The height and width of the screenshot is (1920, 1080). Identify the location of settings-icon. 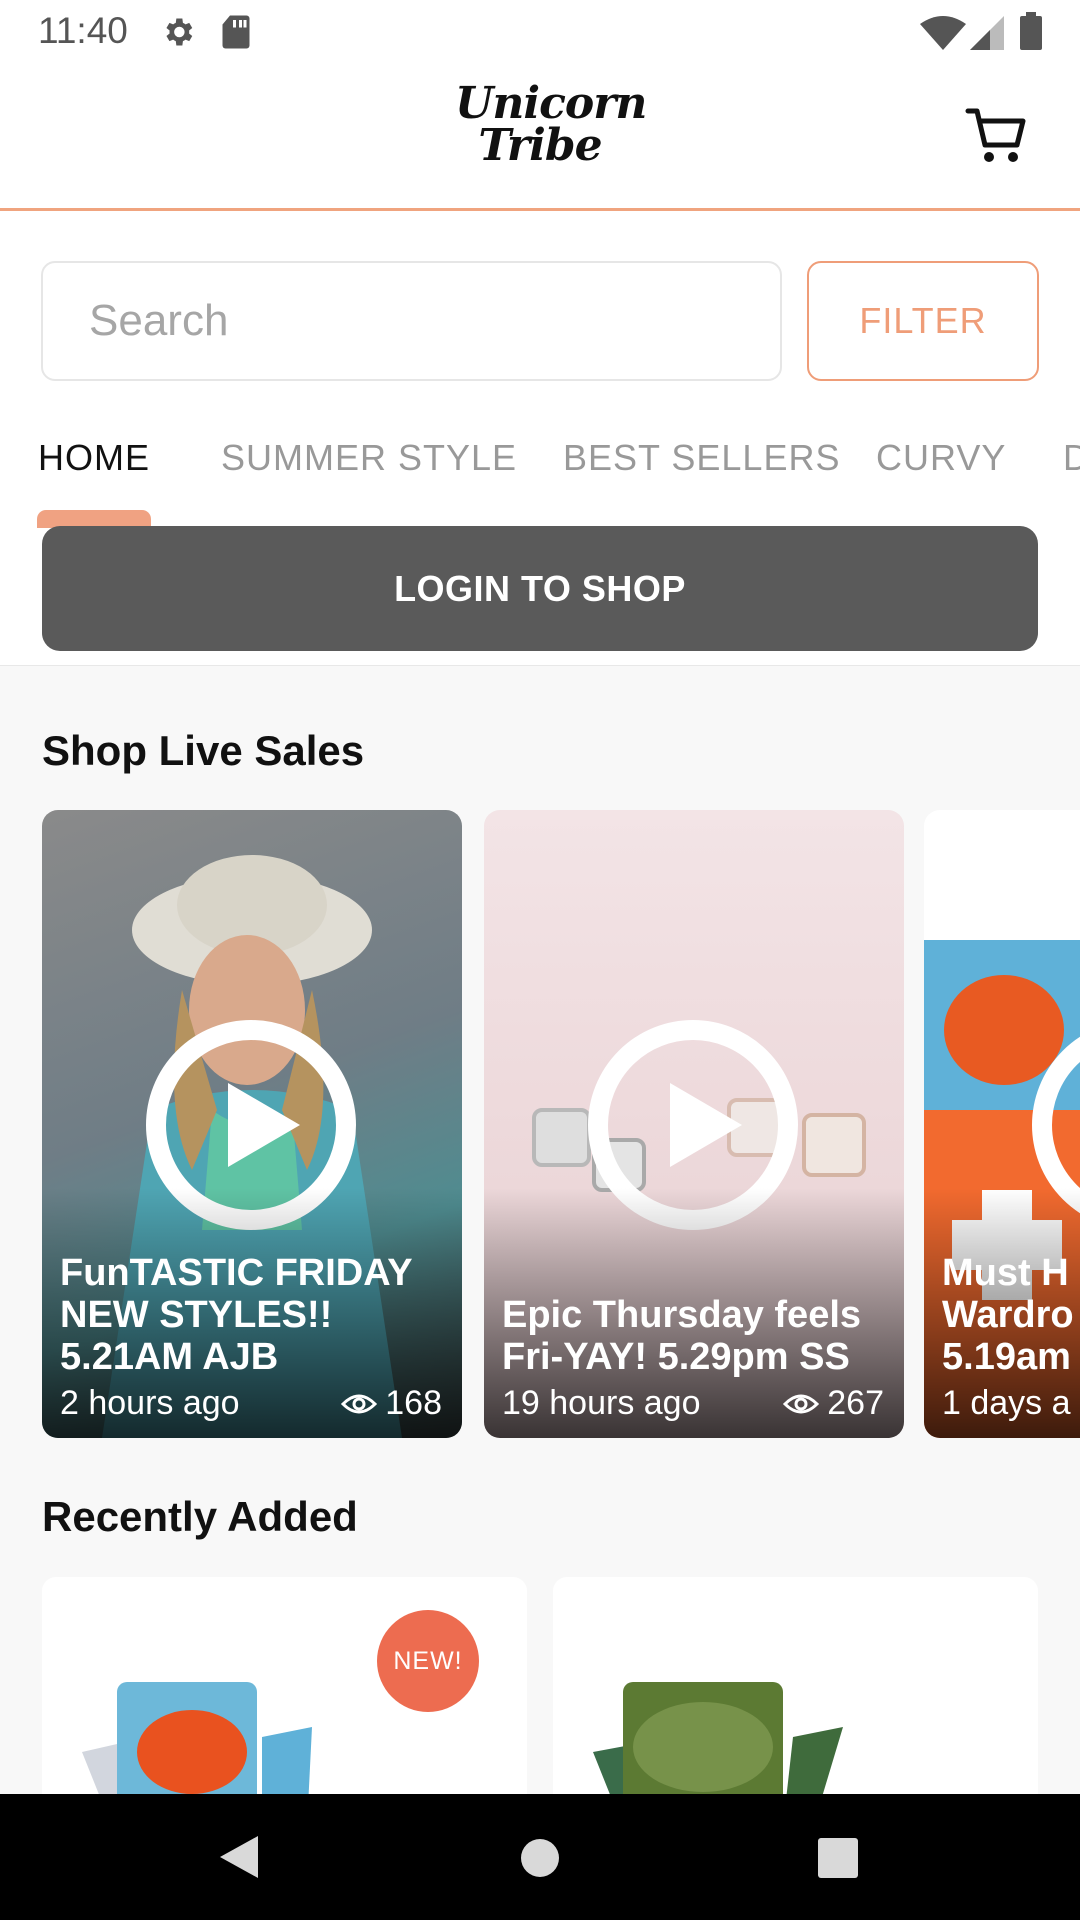
(179, 32).